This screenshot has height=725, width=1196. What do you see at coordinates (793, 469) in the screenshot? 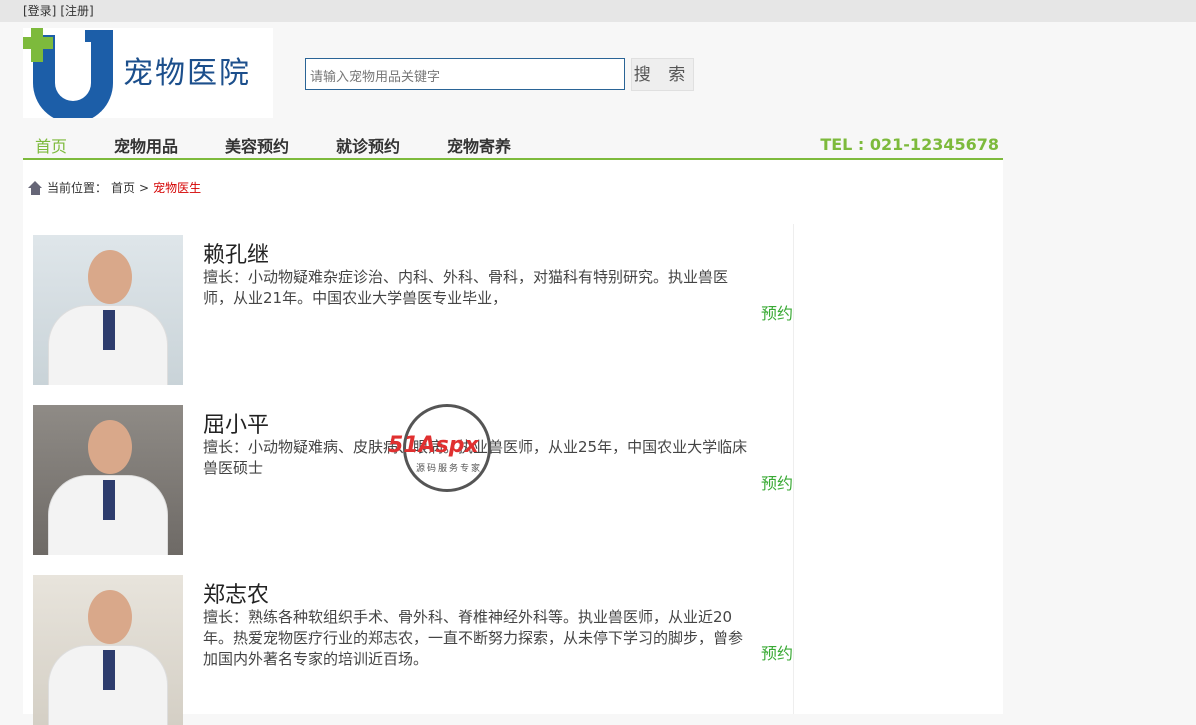
I see `divider` at bounding box center [793, 469].